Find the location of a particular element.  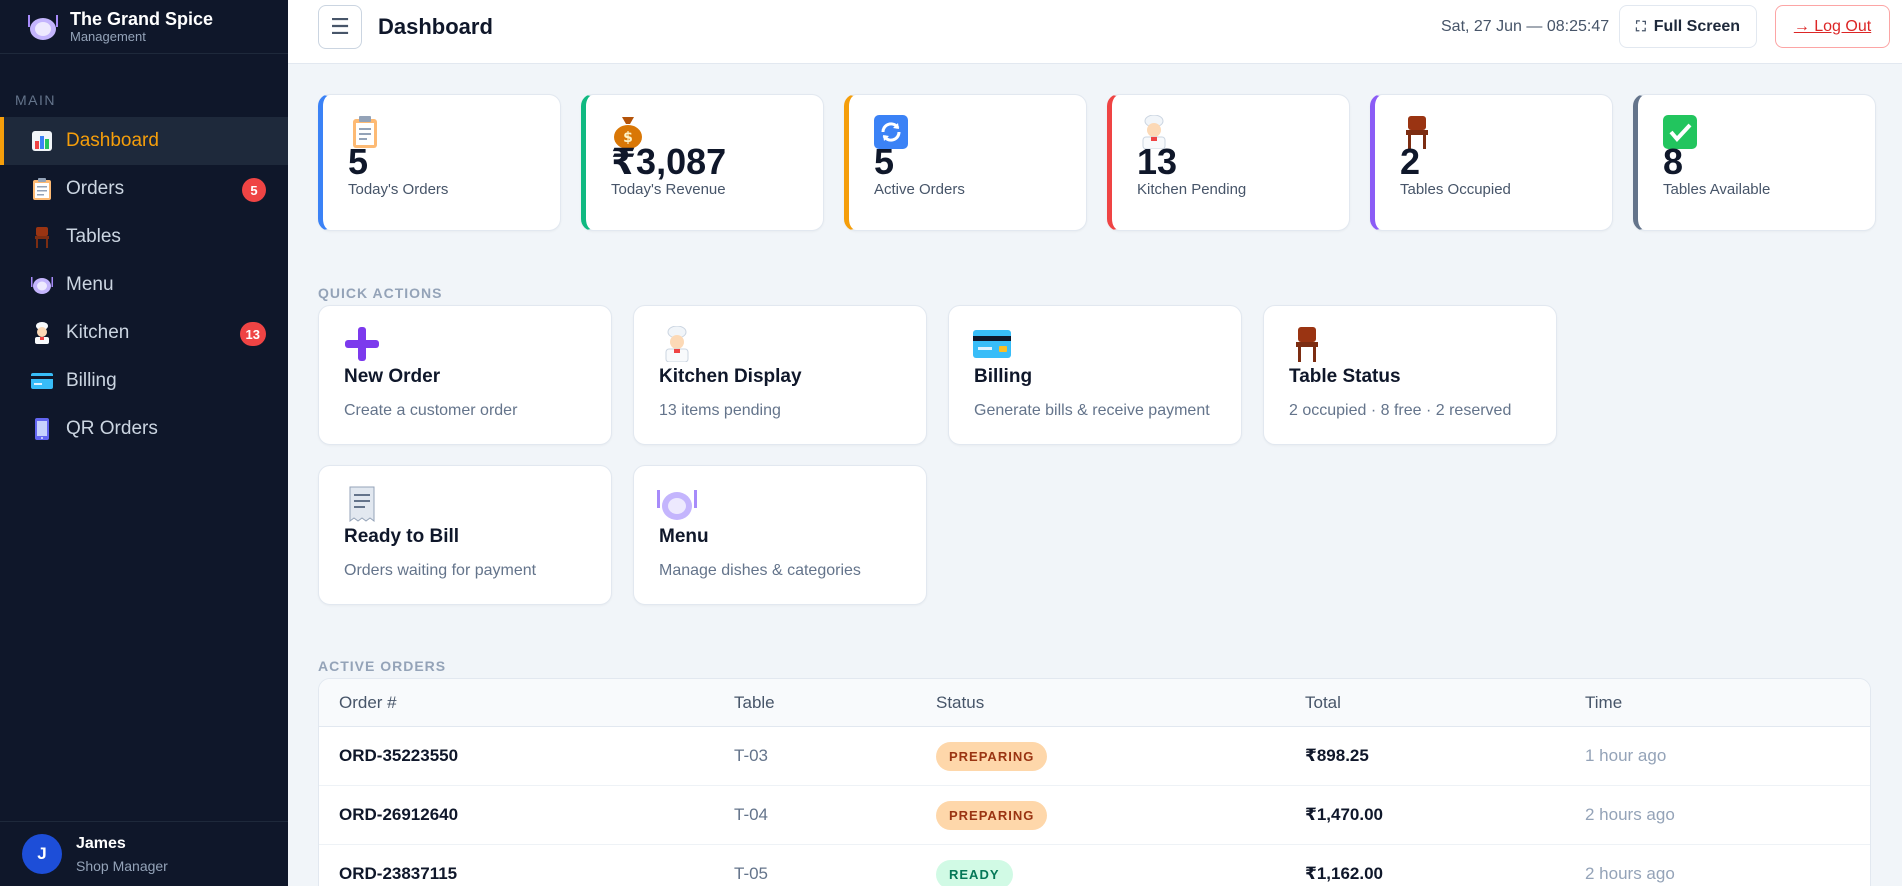

stat-value: 8 is located at coordinates (1673, 161).